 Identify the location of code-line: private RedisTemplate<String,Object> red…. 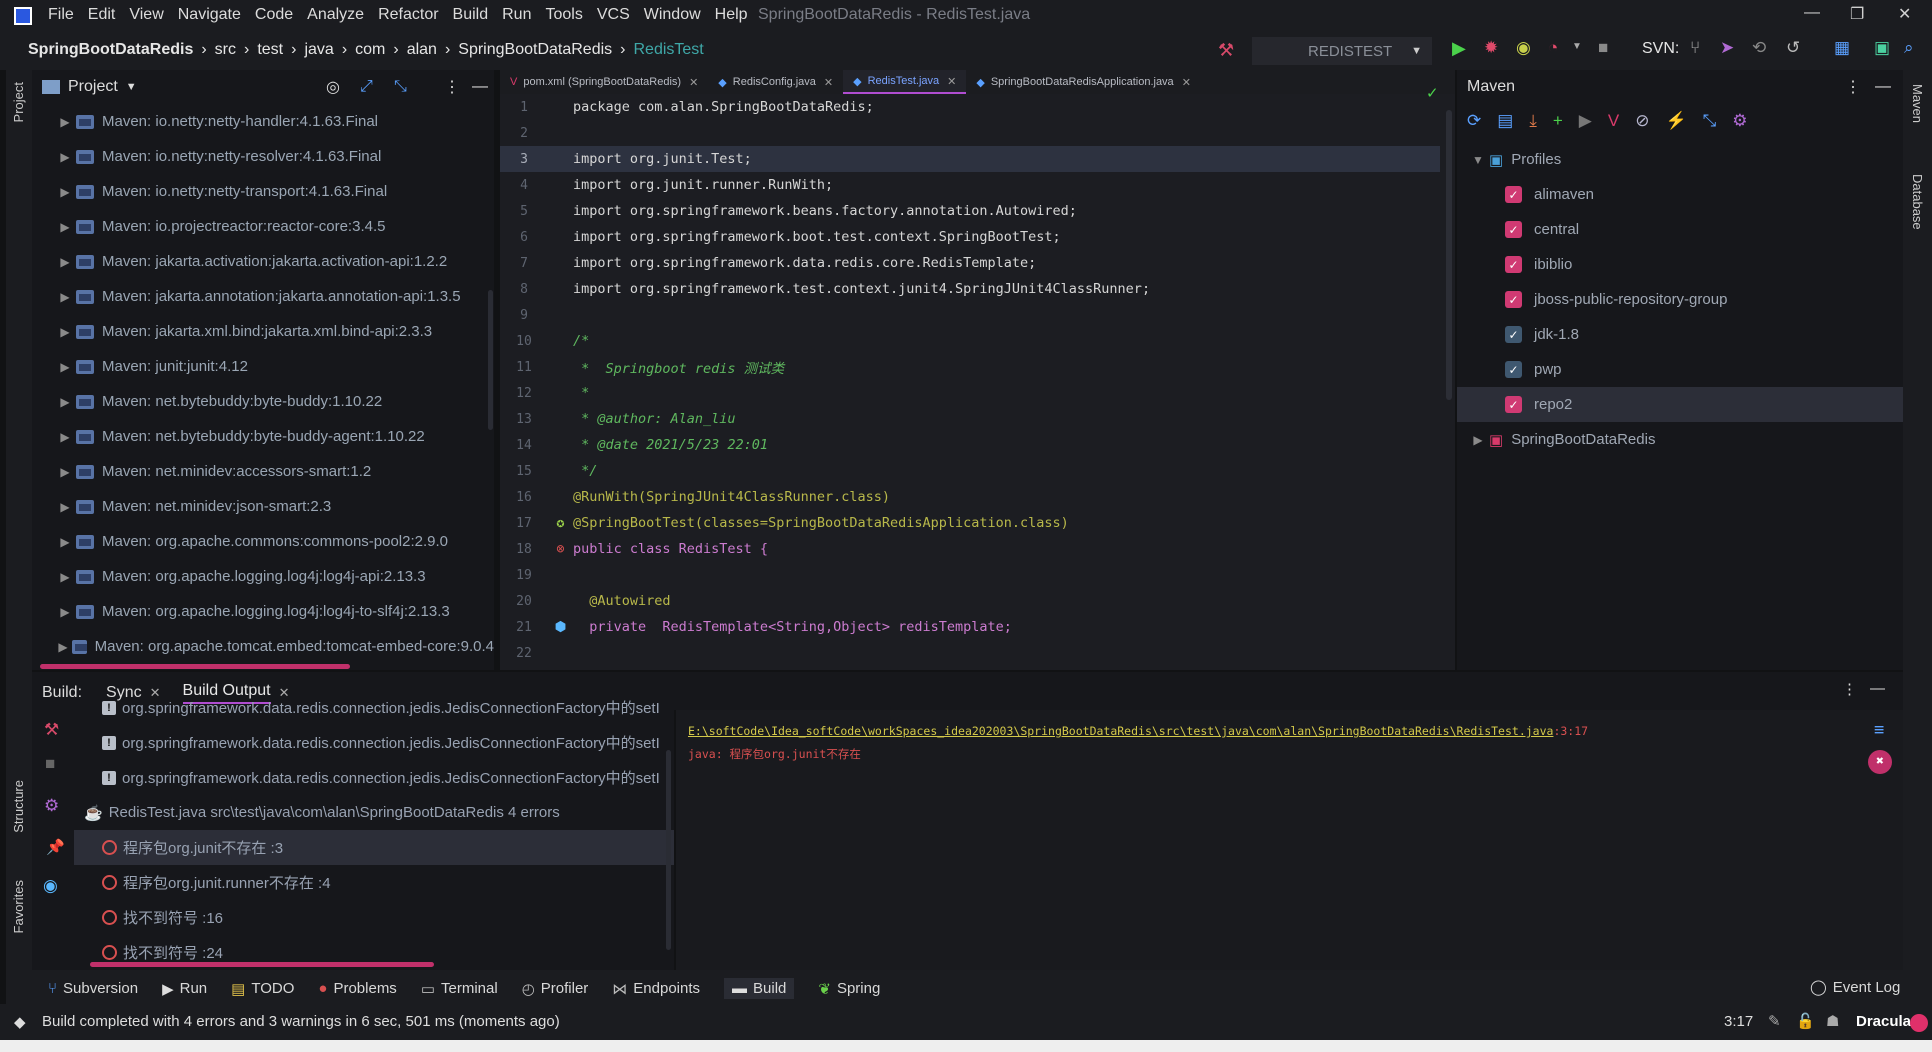
(792, 627).